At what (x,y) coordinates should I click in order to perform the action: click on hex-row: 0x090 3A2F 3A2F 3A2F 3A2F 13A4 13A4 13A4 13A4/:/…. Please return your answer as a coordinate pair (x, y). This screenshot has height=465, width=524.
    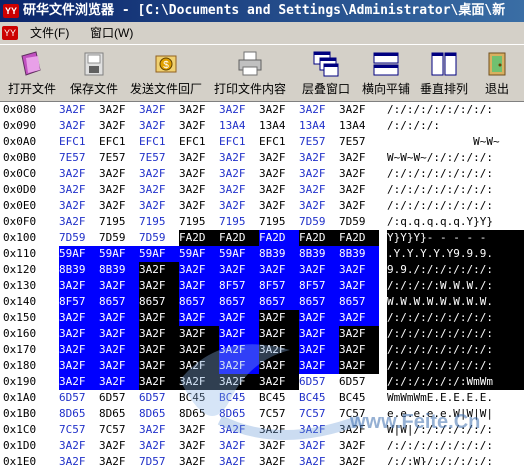
    Looking at the image, I should click on (262, 126).